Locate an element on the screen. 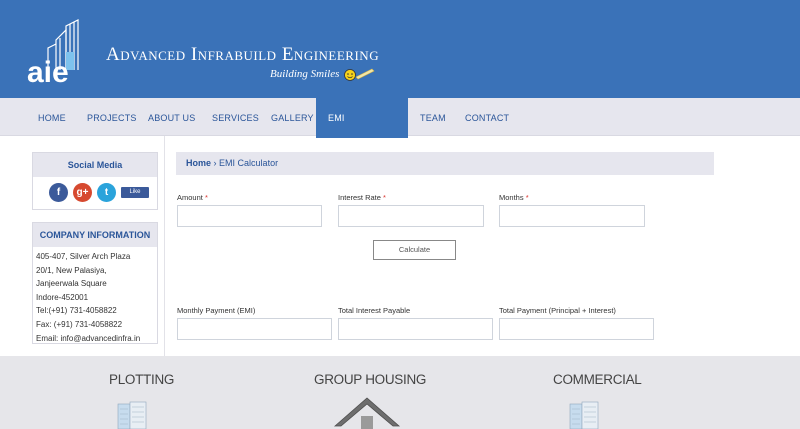  amount-input is located at coordinates (249, 216).